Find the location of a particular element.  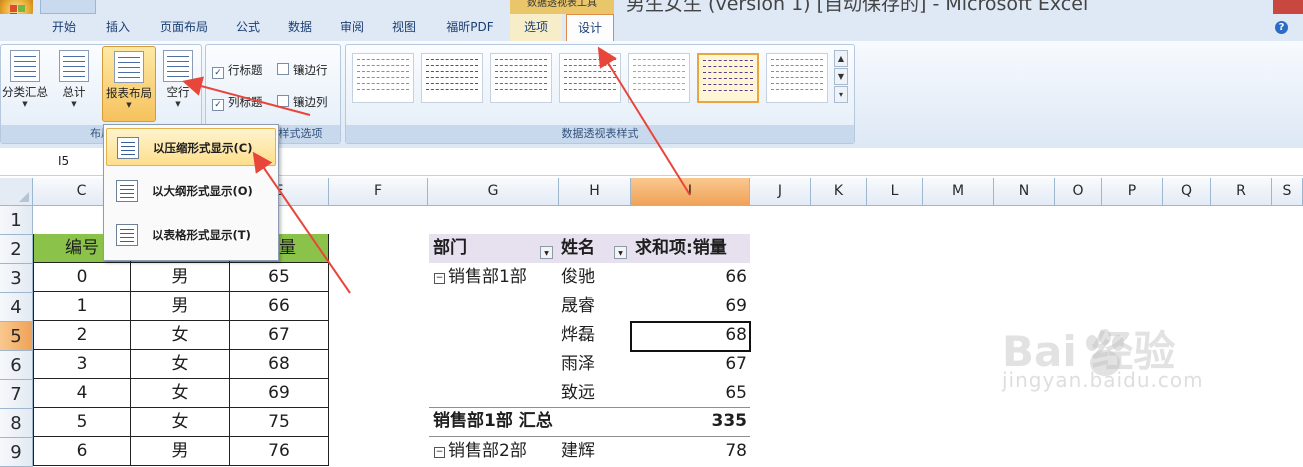

arrow-to-design-tab is located at coordinates (644, 121).